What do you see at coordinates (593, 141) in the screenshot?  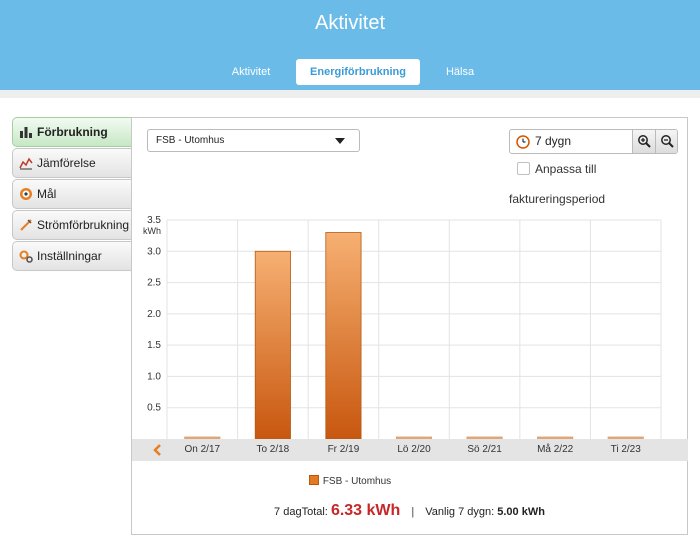 I see `period-control: 7 dygn` at bounding box center [593, 141].